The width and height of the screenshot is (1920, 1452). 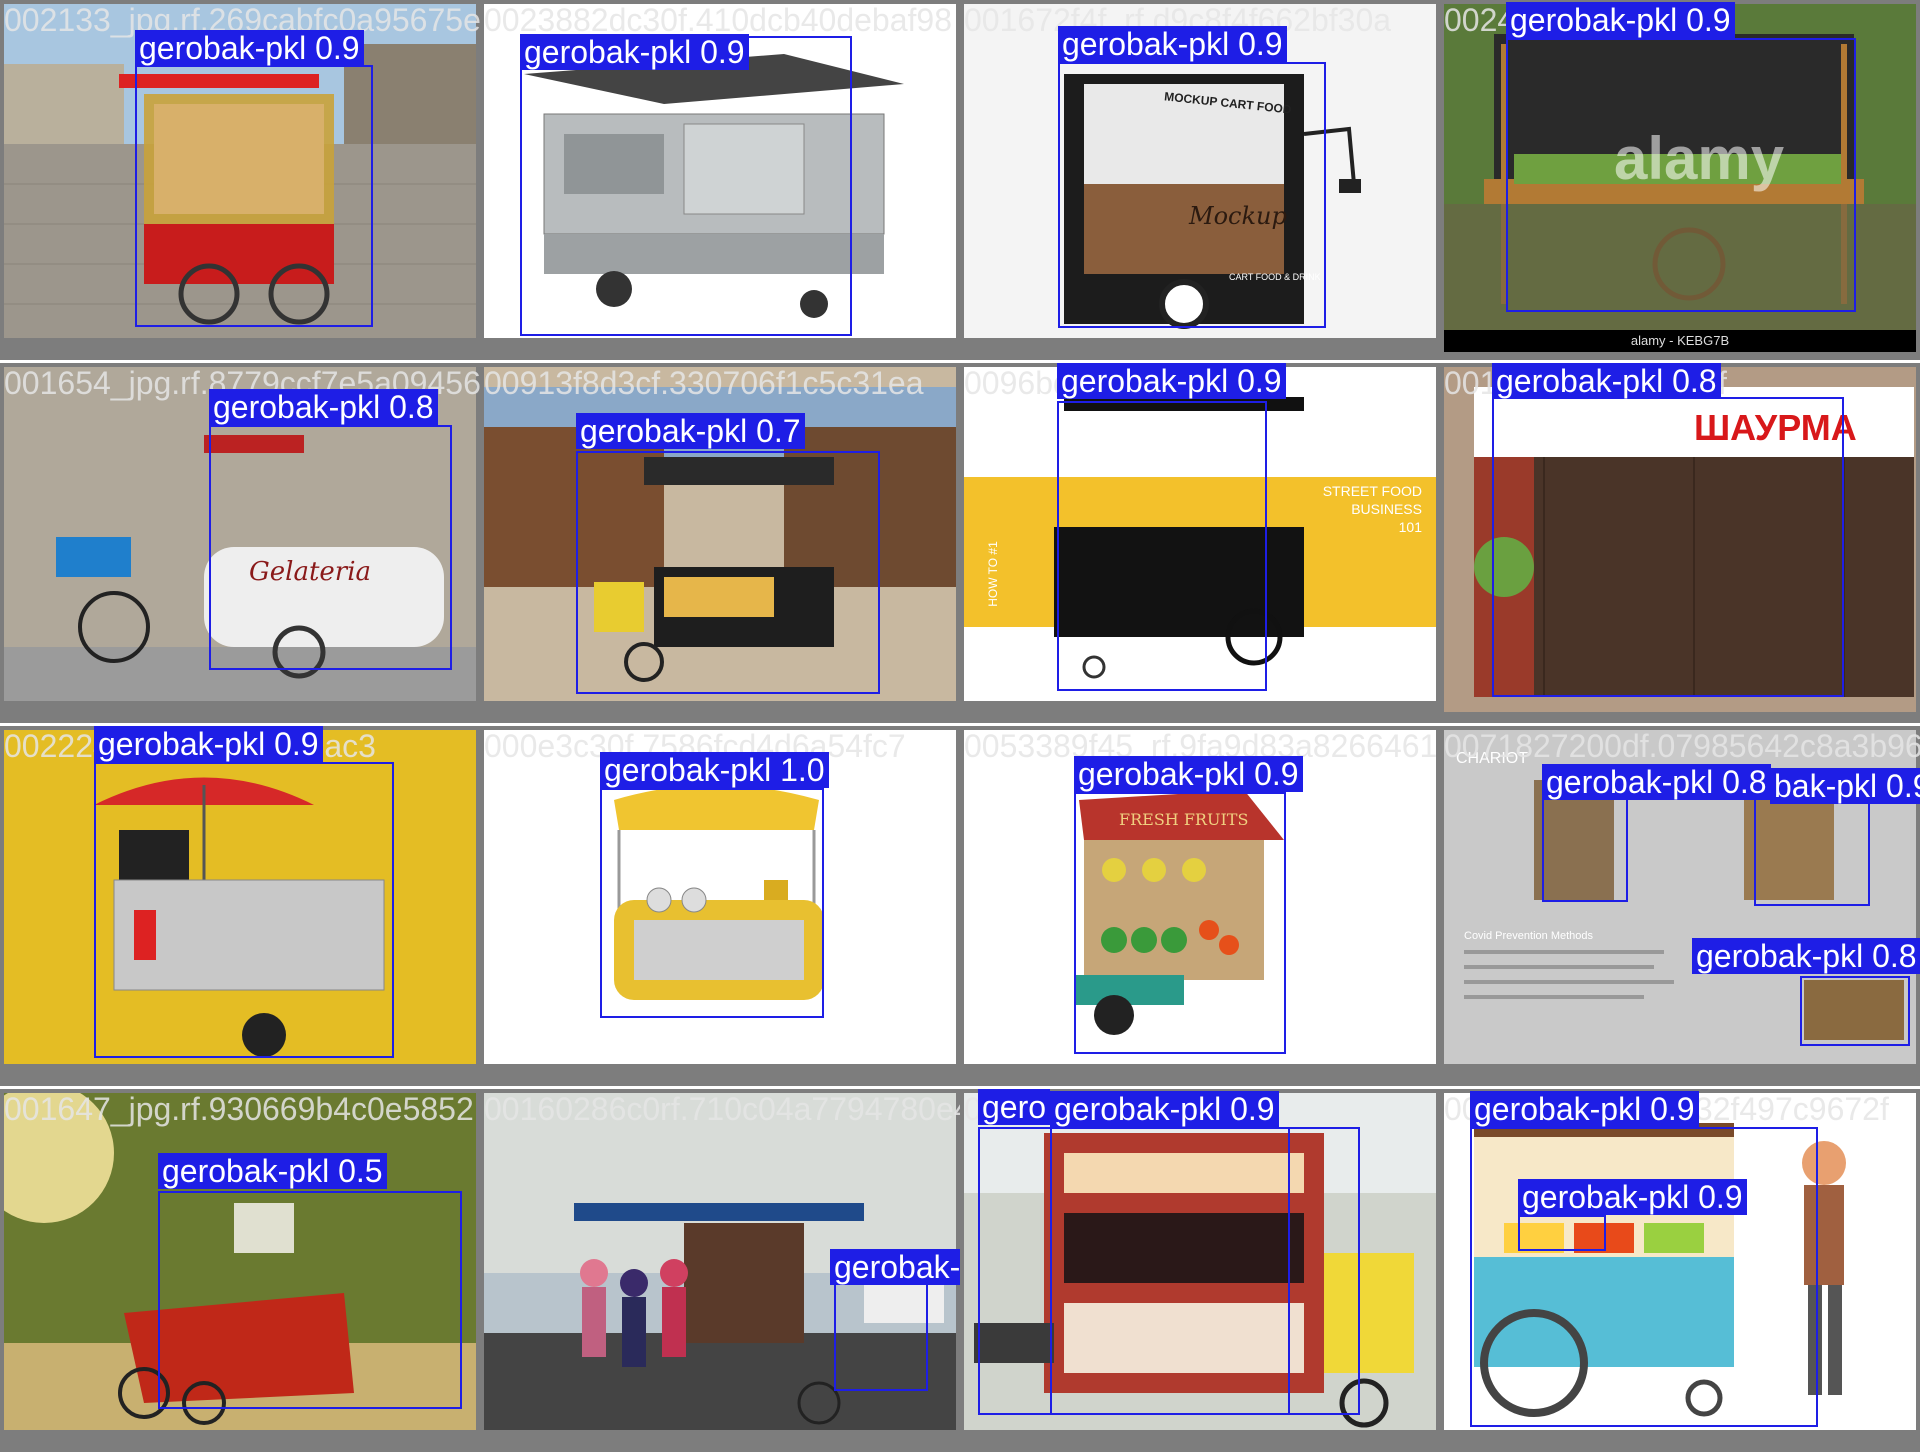 I want to click on tile-13-filename: 001647_jpg.rf.930669b4c0e5852, so click(x=239, y=1109).